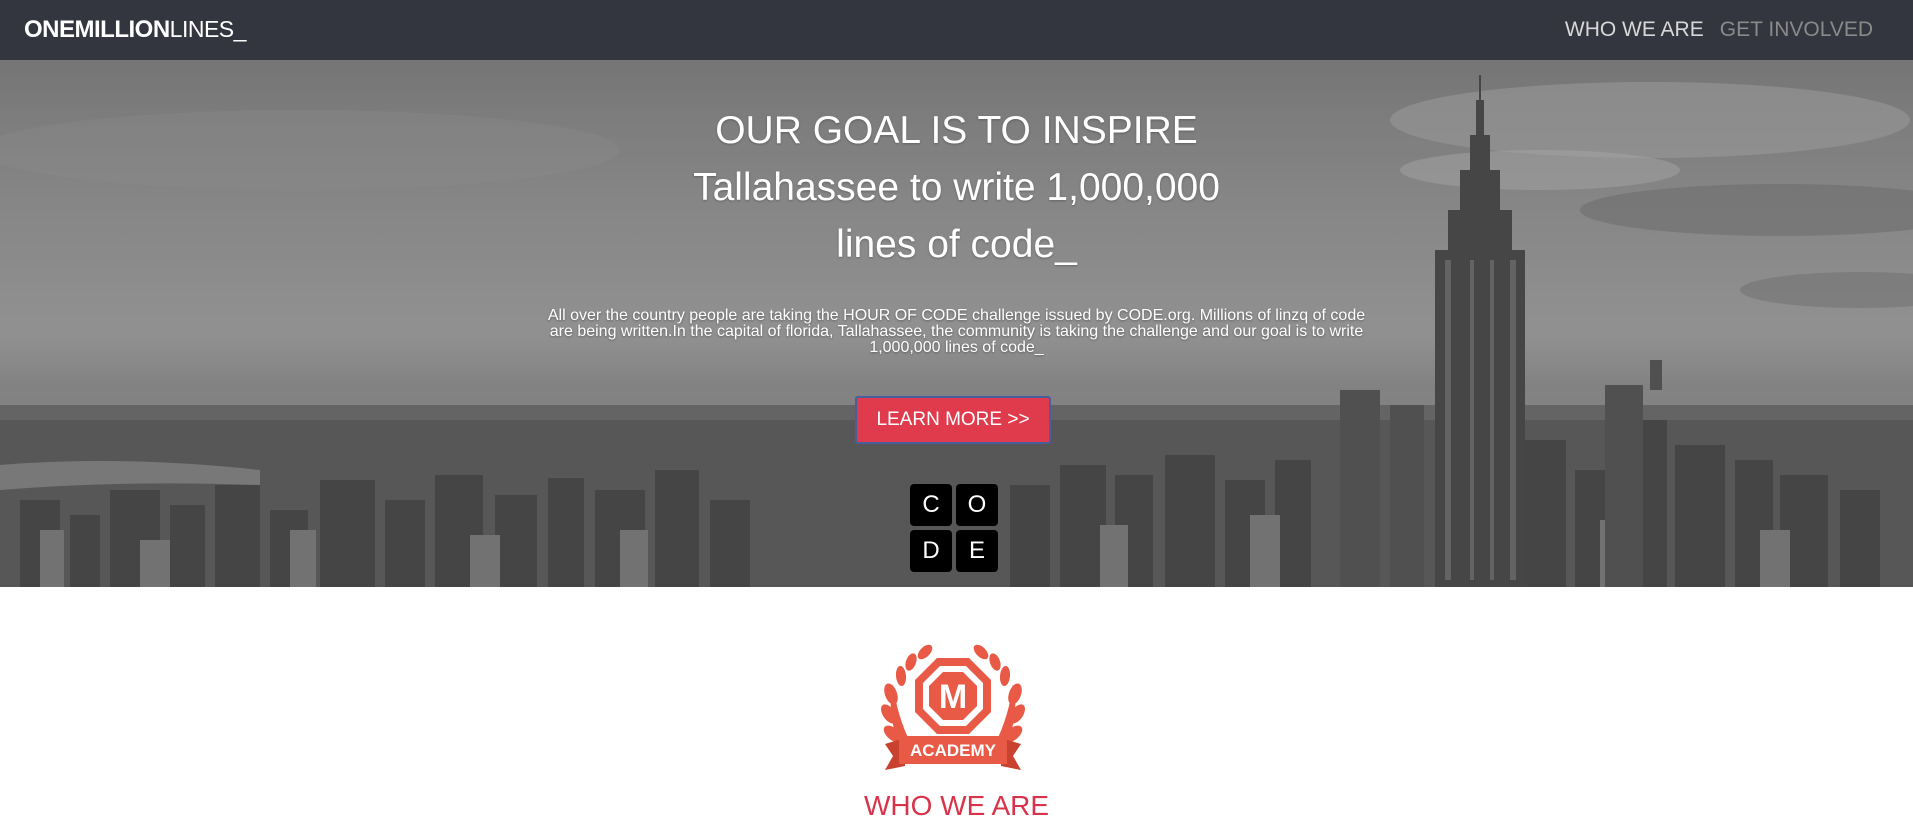 This screenshot has width=1913, height=833. I want to click on badge-letter: M, so click(953, 697).